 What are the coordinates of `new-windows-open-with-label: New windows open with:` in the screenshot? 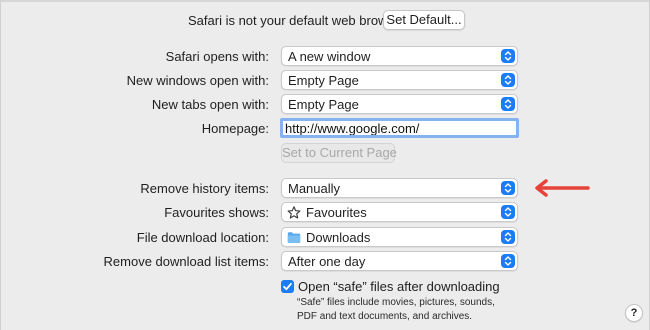 It's located at (197, 80).